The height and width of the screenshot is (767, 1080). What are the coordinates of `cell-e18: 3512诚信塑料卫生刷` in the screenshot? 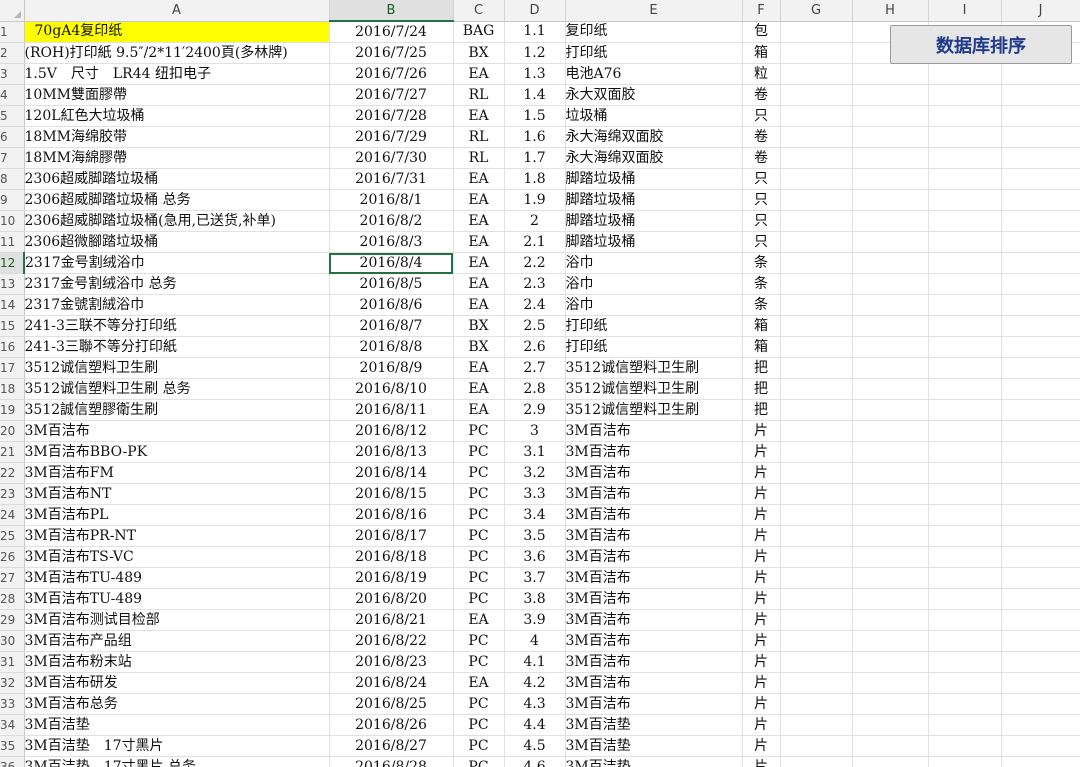 It's located at (654, 389).